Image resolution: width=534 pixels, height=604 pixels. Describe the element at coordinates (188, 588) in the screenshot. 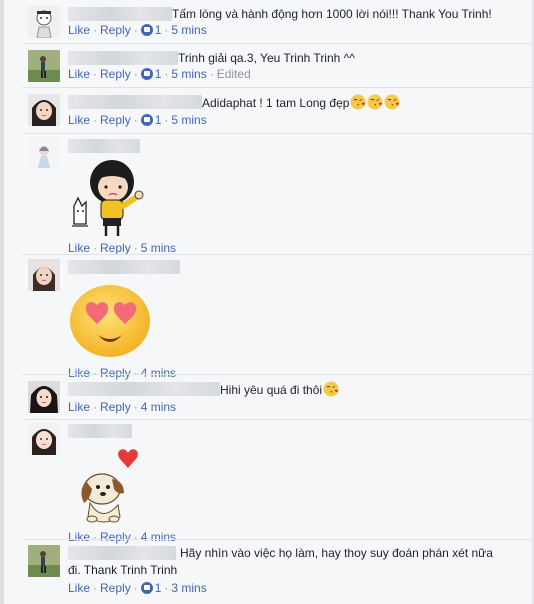

I see `timestamp: 3 mins` at that location.